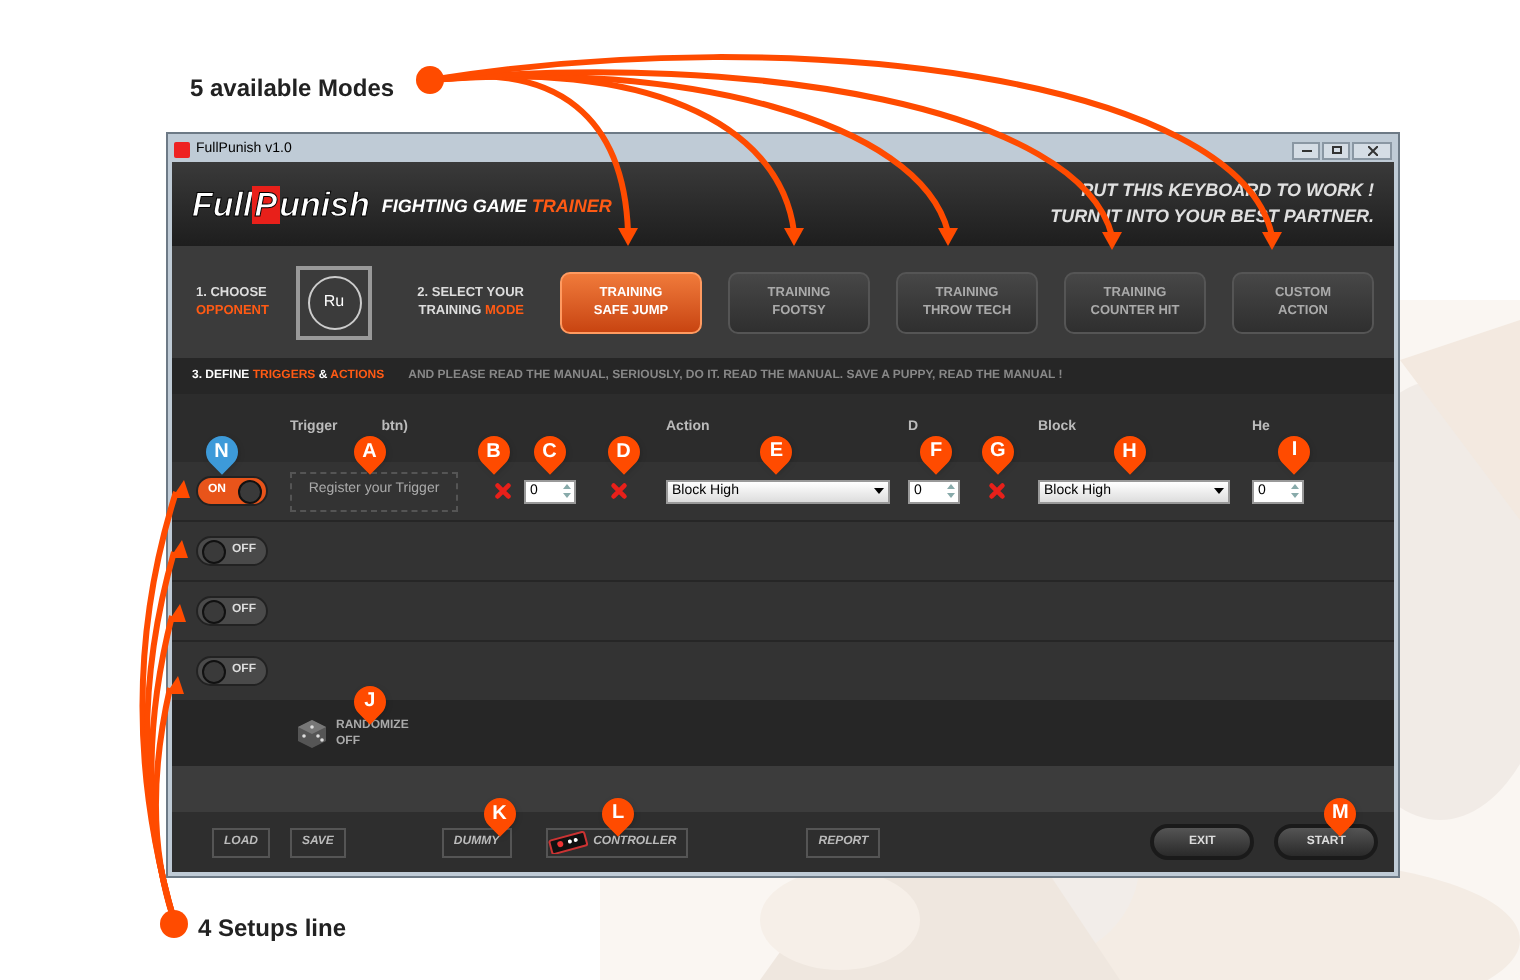  Describe the element at coordinates (1306, 150) in the screenshot. I see `minimize-button` at that location.